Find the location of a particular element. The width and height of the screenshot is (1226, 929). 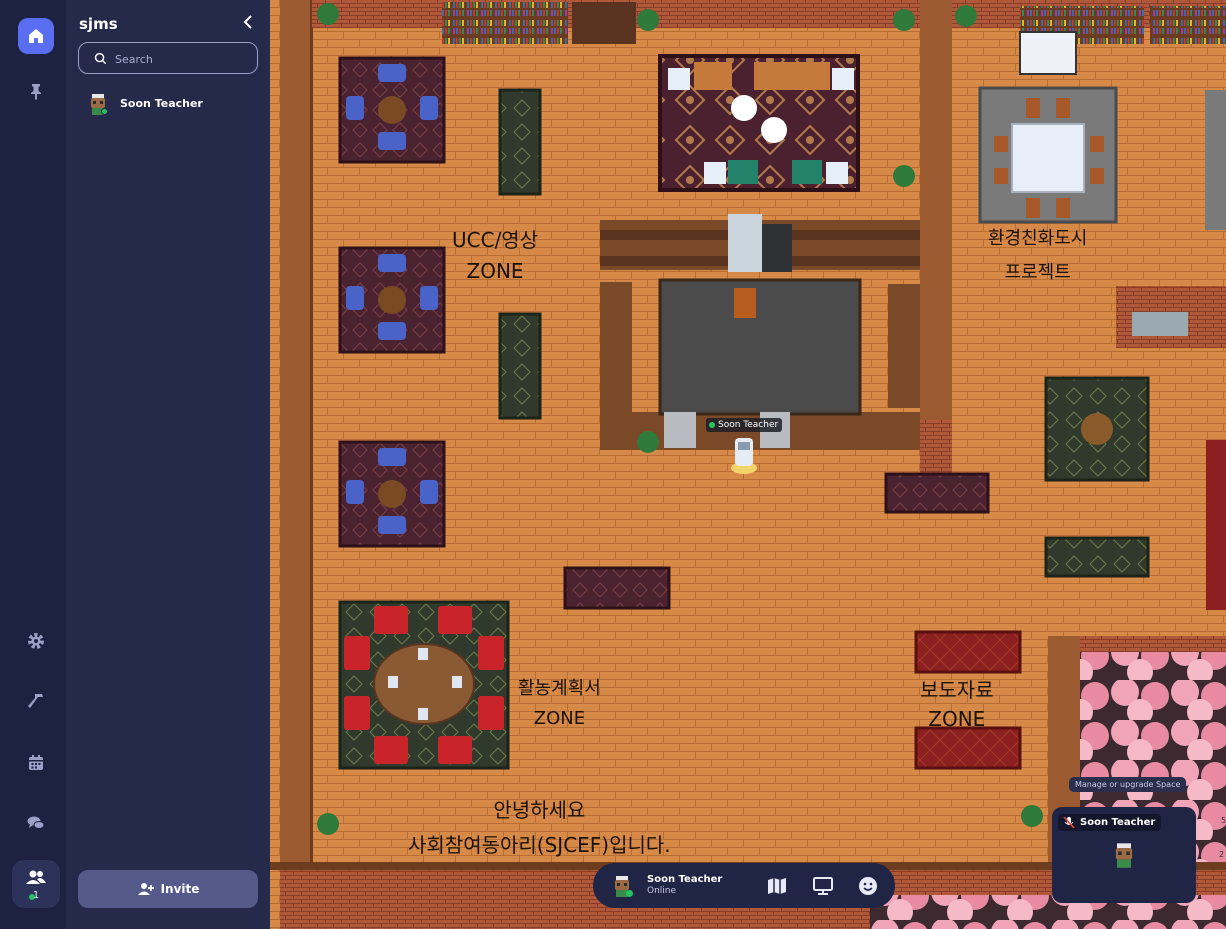

avatar is located at coordinates (1124, 855).